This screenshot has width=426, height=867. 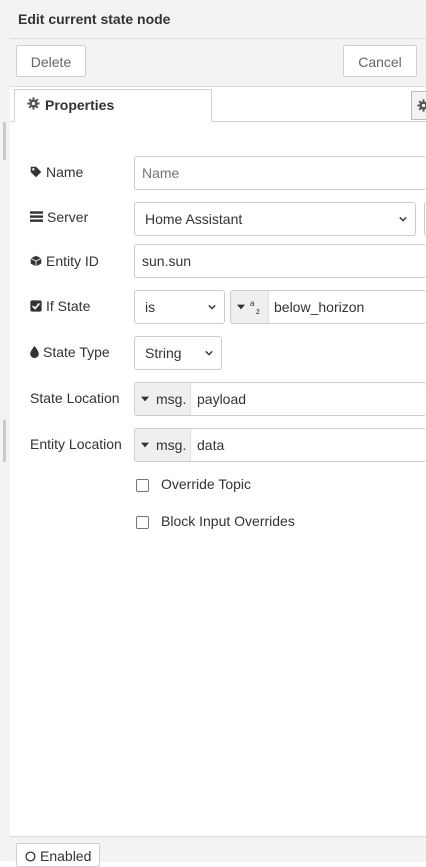 I want to click on server-select: Home Assistant, so click(x=275, y=219).